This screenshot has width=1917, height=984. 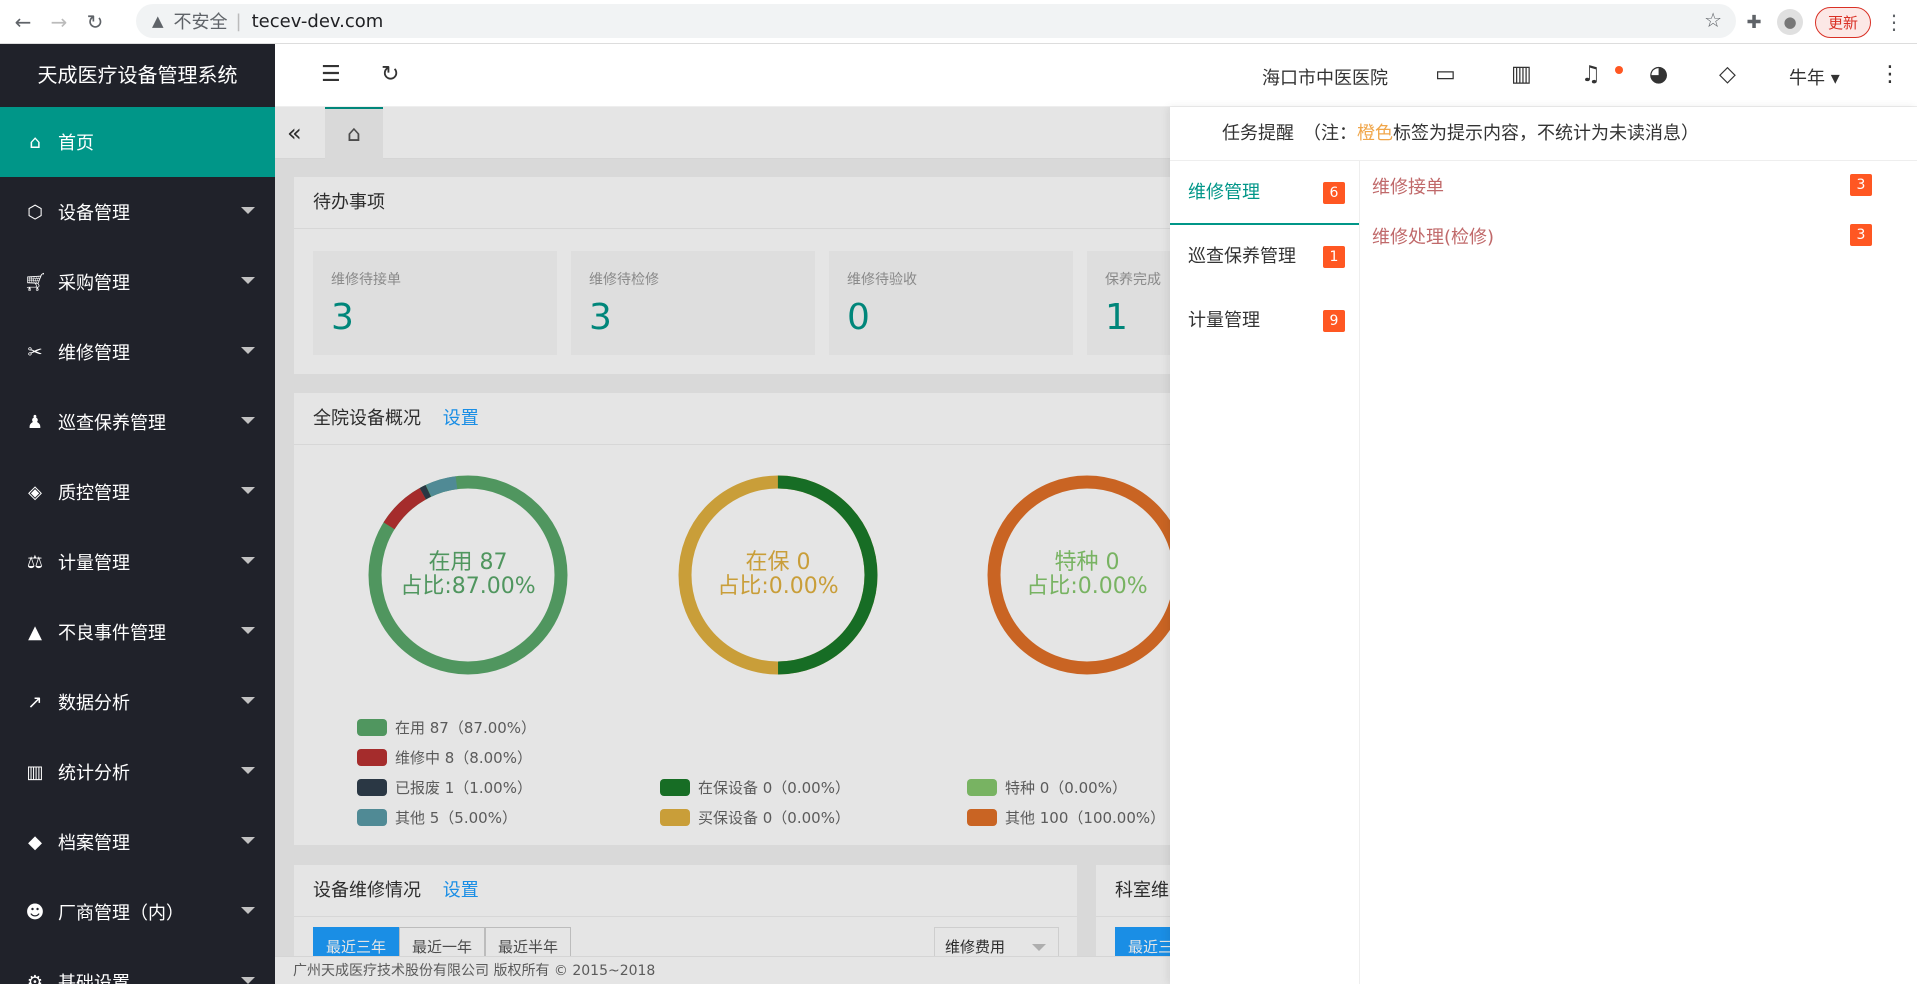 What do you see at coordinates (1894, 22) in the screenshot?
I see `browser-menu-icon: ⋮` at bounding box center [1894, 22].